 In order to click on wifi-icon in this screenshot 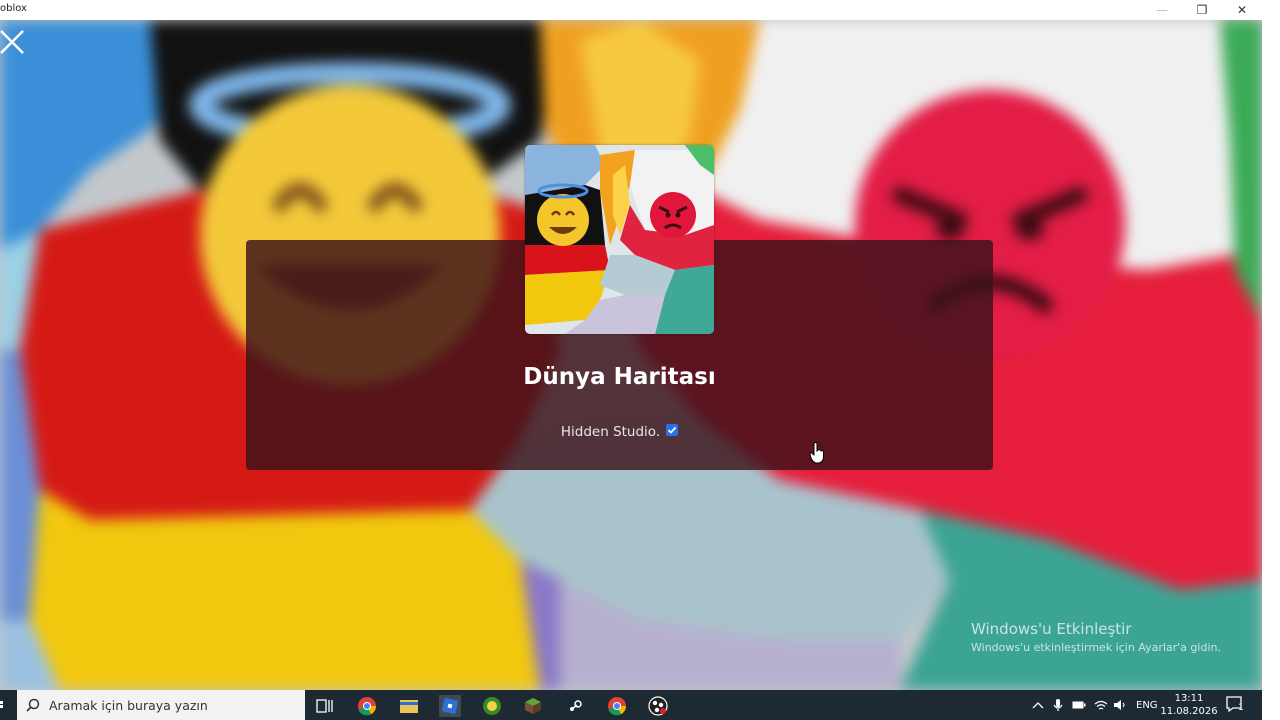, I will do `click(1101, 705)`.